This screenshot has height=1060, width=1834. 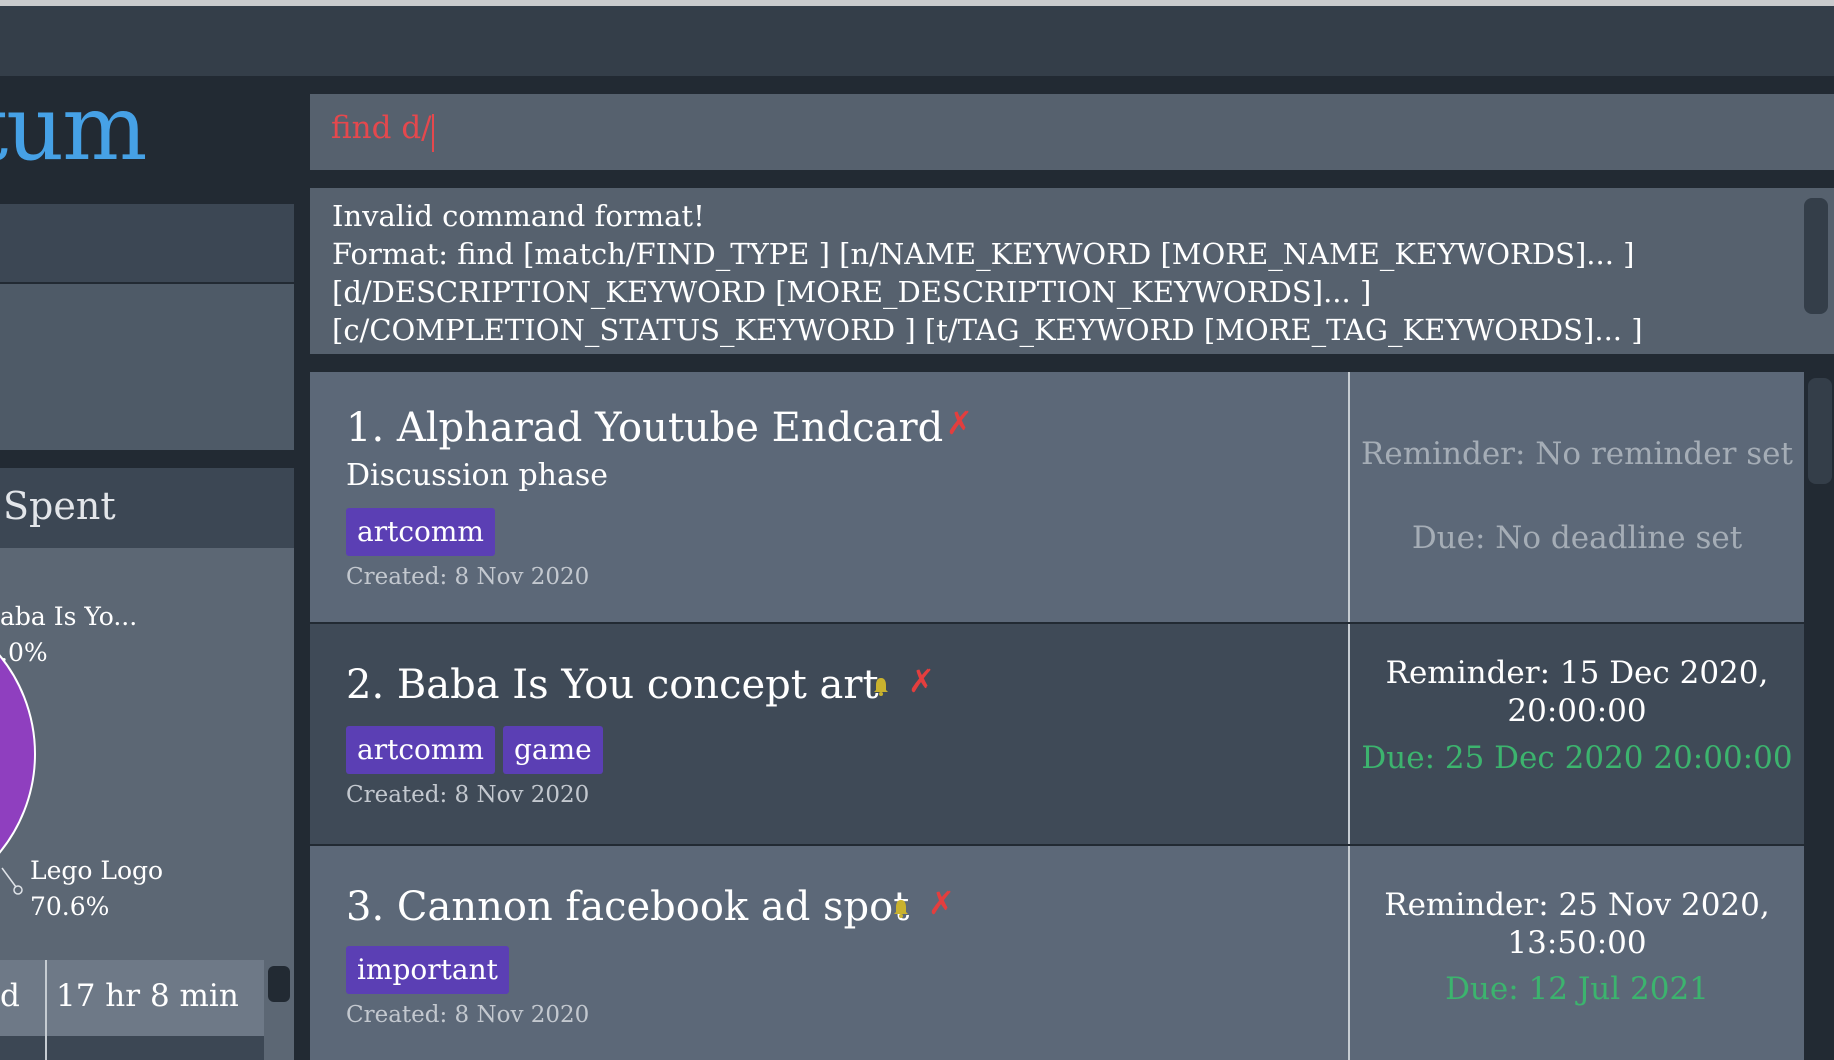 I want to click on app-title: tum, so click(x=73, y=128).